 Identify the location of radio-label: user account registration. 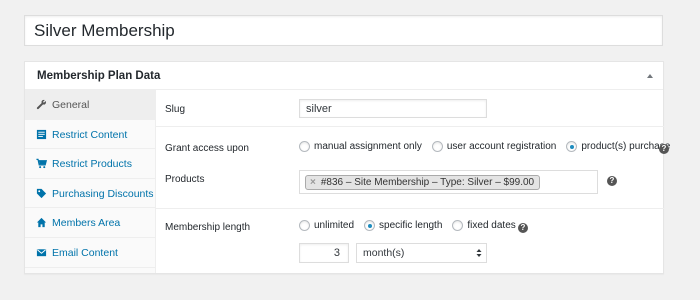
(501, 146).